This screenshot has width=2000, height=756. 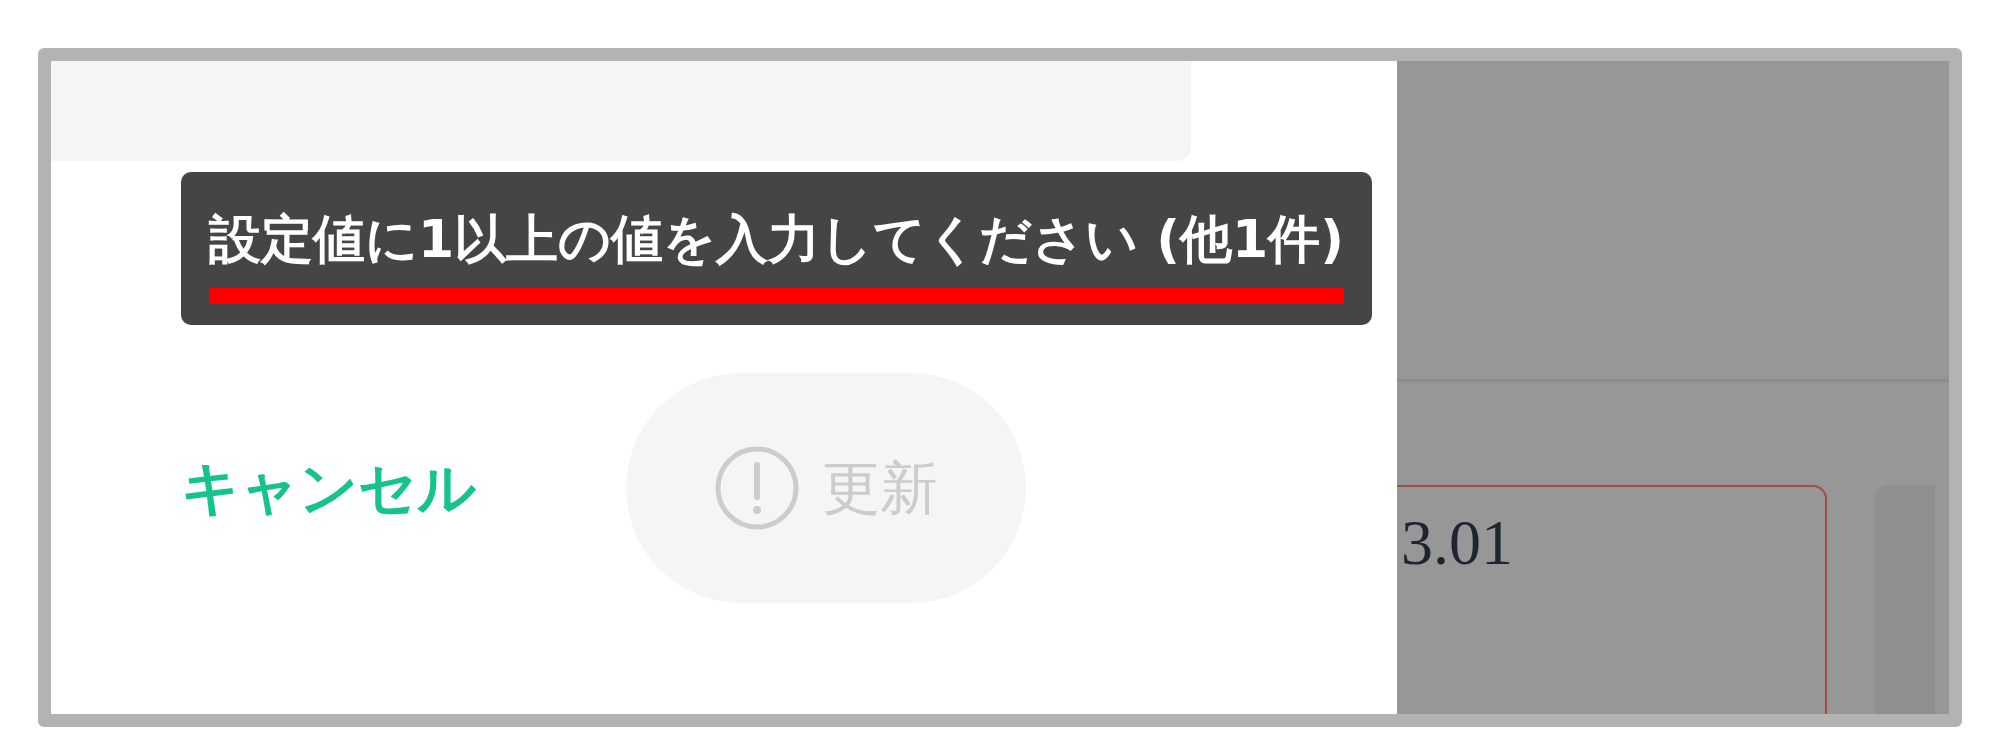 What do you see at coordinates (1457, 543) in the screenshot?
I see `date-text: 3.01` at bounding box center [1457, 543].